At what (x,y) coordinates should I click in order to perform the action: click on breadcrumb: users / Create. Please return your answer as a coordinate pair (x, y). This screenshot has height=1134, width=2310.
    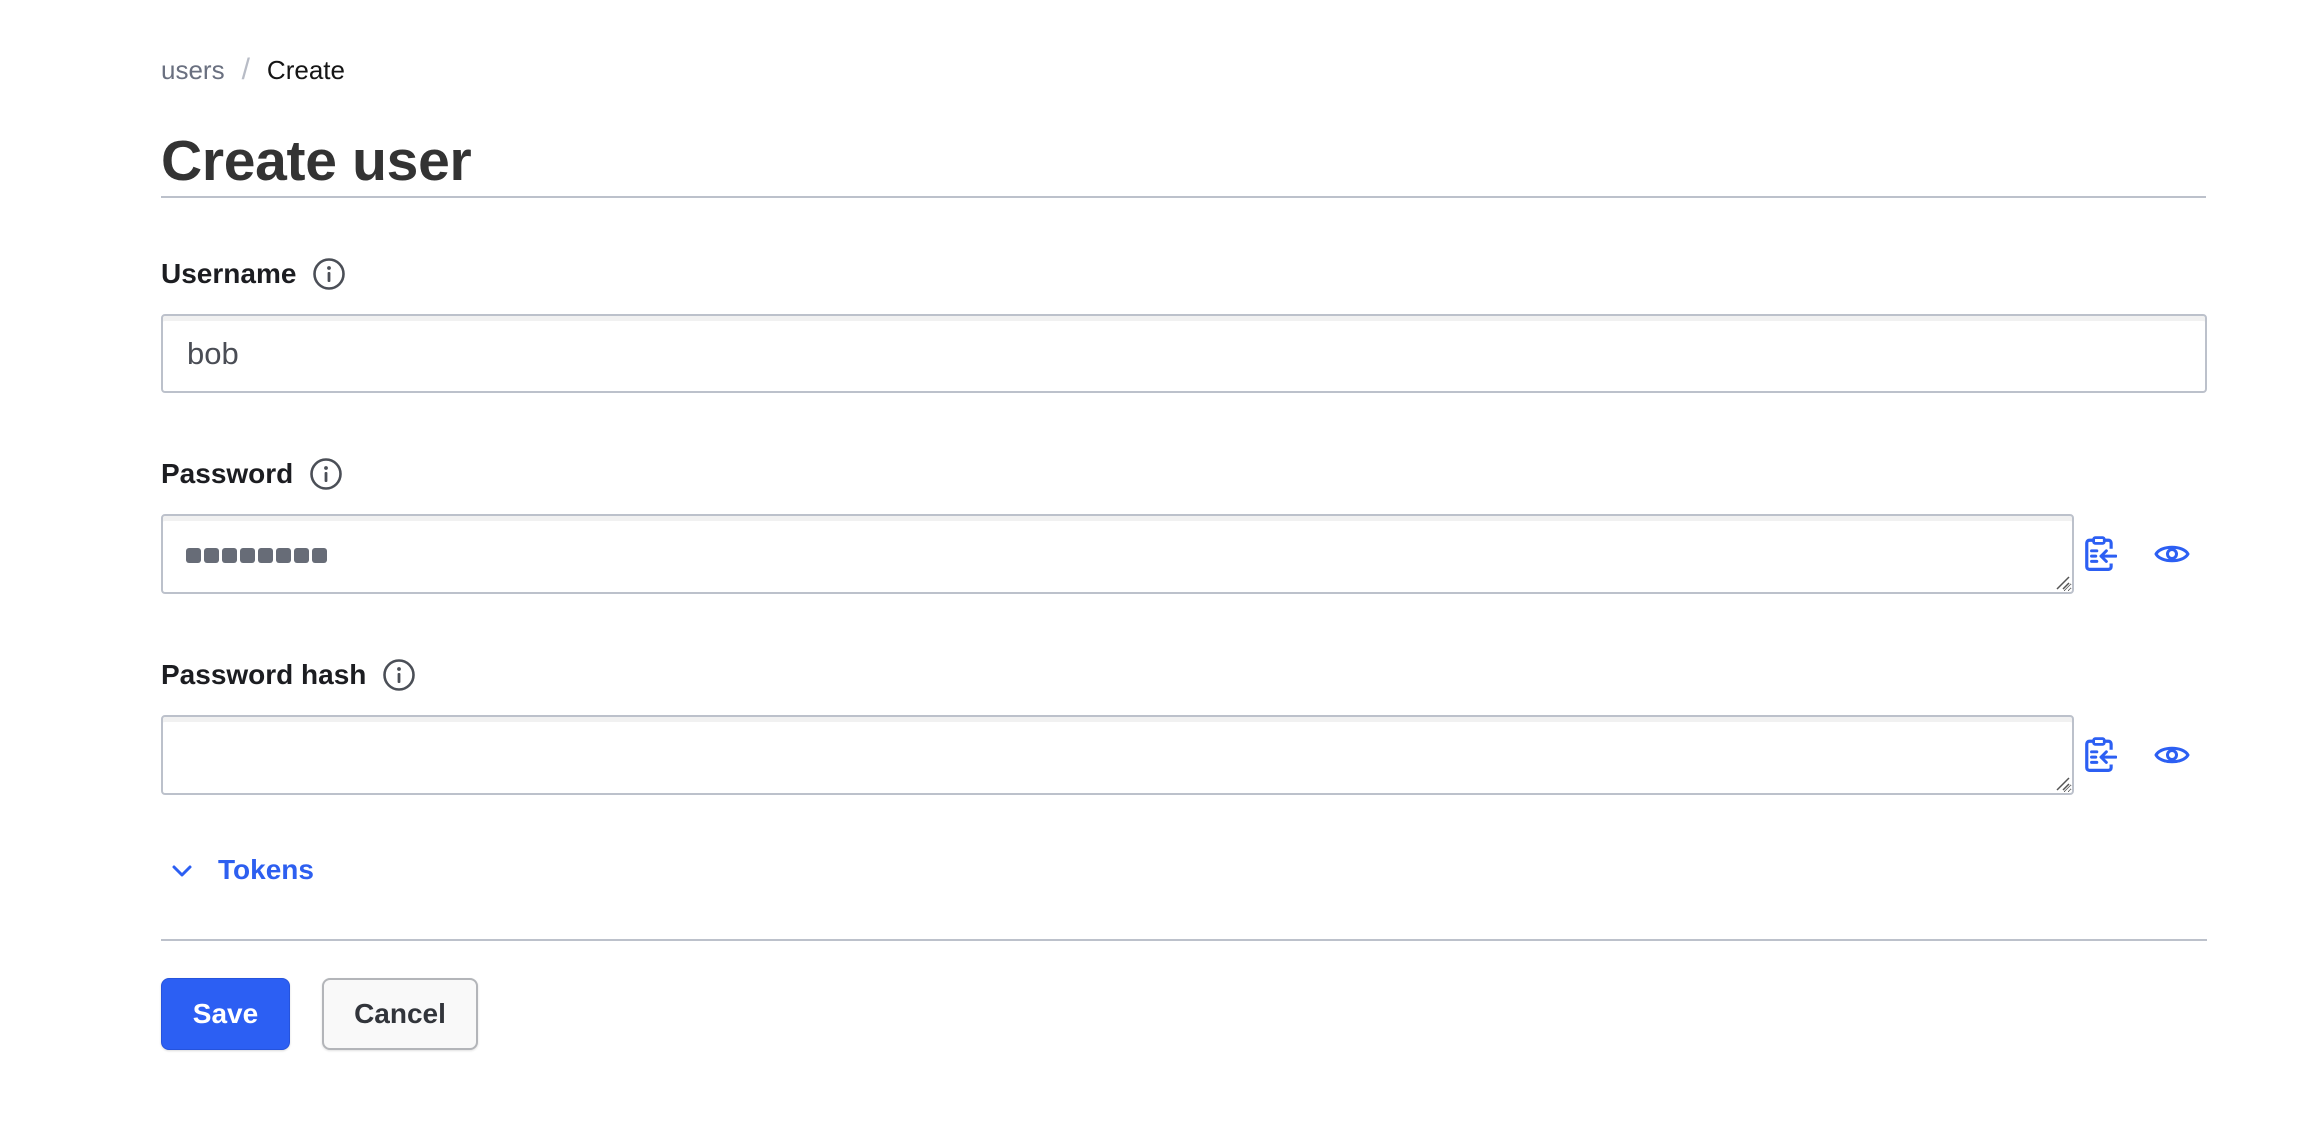
    Looking at the image, I should click on (253, 70).